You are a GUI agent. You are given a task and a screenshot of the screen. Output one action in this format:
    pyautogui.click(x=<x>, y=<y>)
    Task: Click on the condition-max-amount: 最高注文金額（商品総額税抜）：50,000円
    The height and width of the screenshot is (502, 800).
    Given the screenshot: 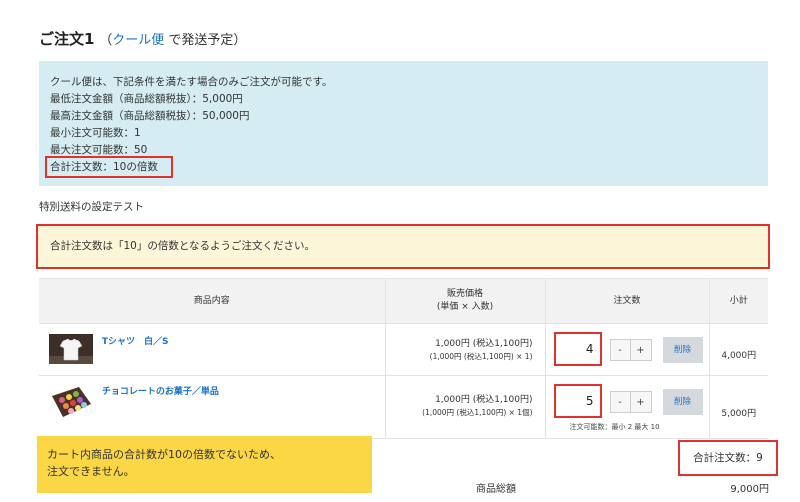 What is the action you would take?
    pyautogui.click(x=150, y=116)
    